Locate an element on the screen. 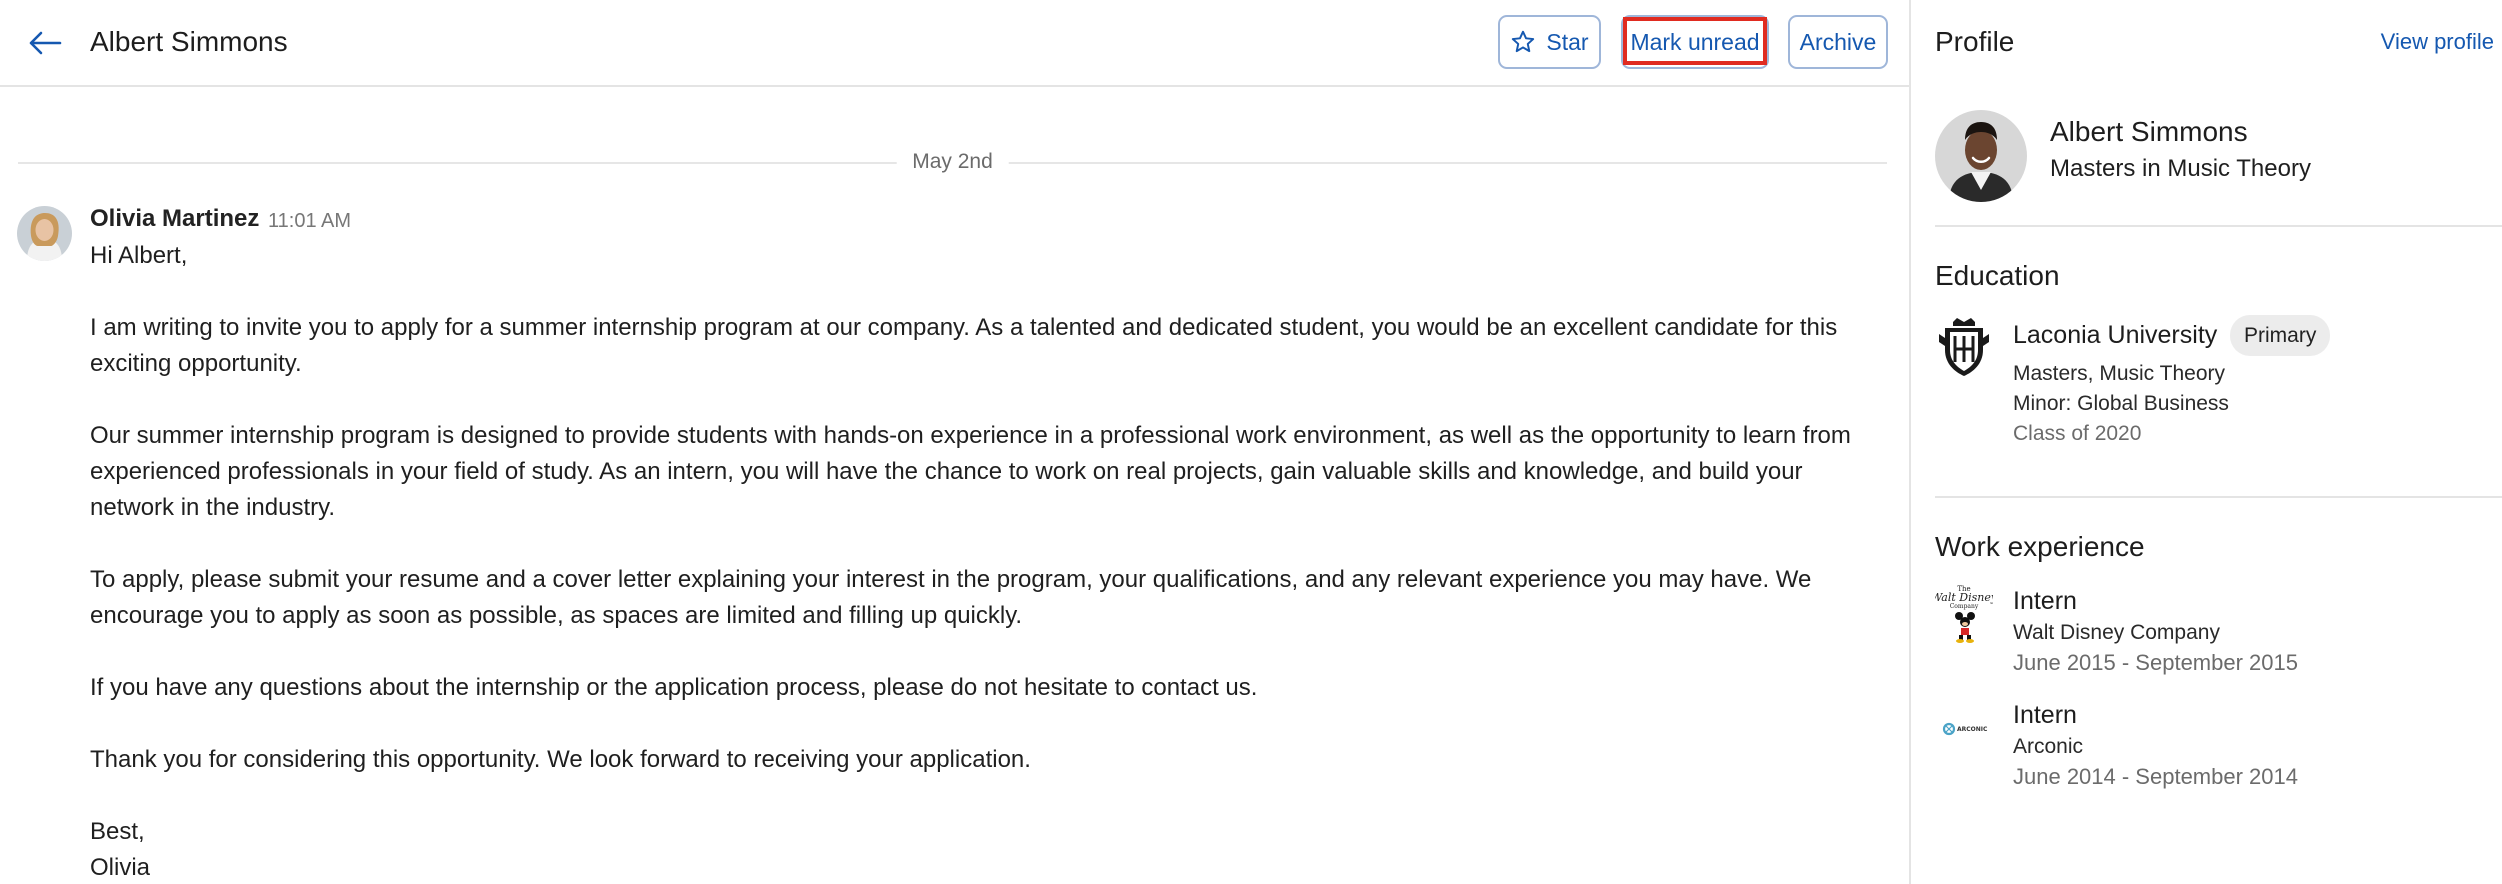 Image resolution: width=2502 pixels, height=884 pixels. svg-text: Company is located at coordinates (1964, 606).